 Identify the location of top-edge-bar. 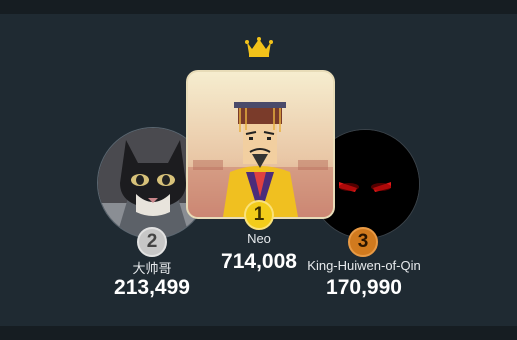
(258, 7).